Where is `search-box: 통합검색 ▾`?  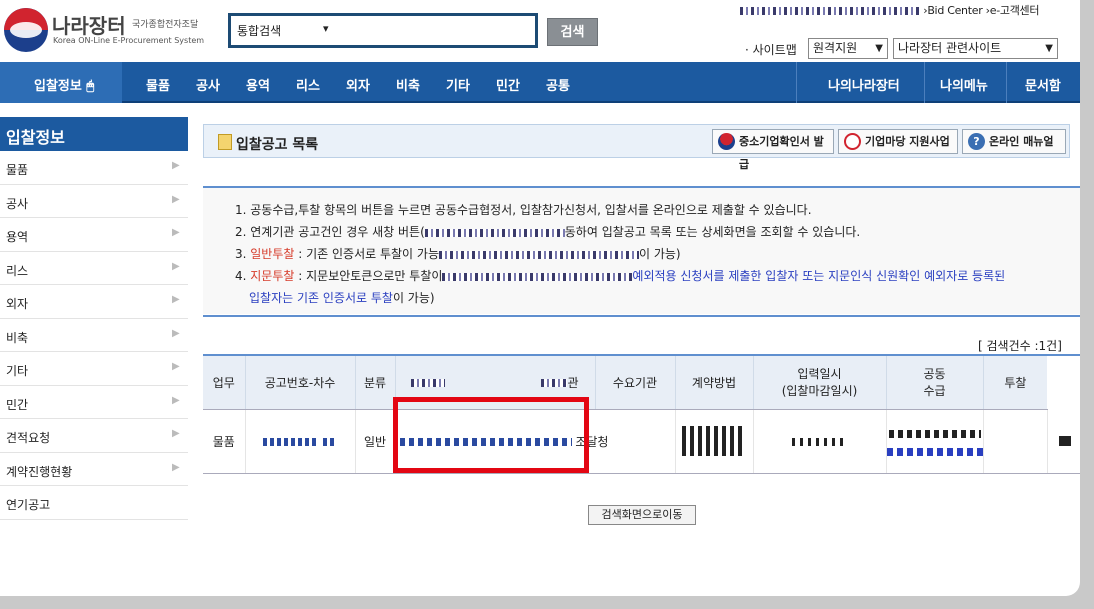 search-box: 통합검색 ▾ is located at coordinates (383, 30).